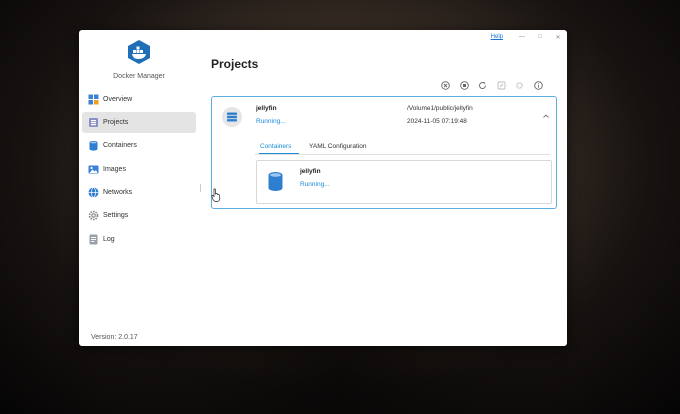 The width and height of the screenshot is (680, 414). Describe the element at coordinates (118, 192) in the screenshot. I see `sidebar-item-label: Networks` at that location.